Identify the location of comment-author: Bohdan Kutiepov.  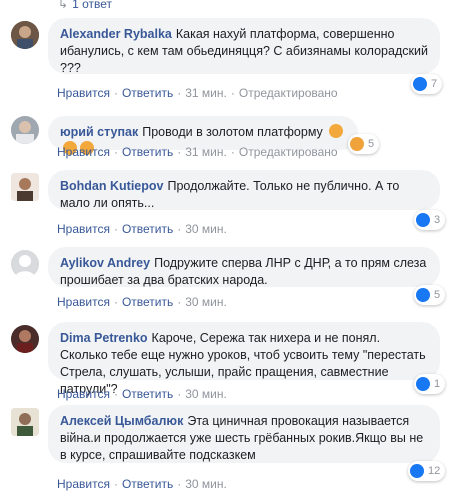
(111, 186).